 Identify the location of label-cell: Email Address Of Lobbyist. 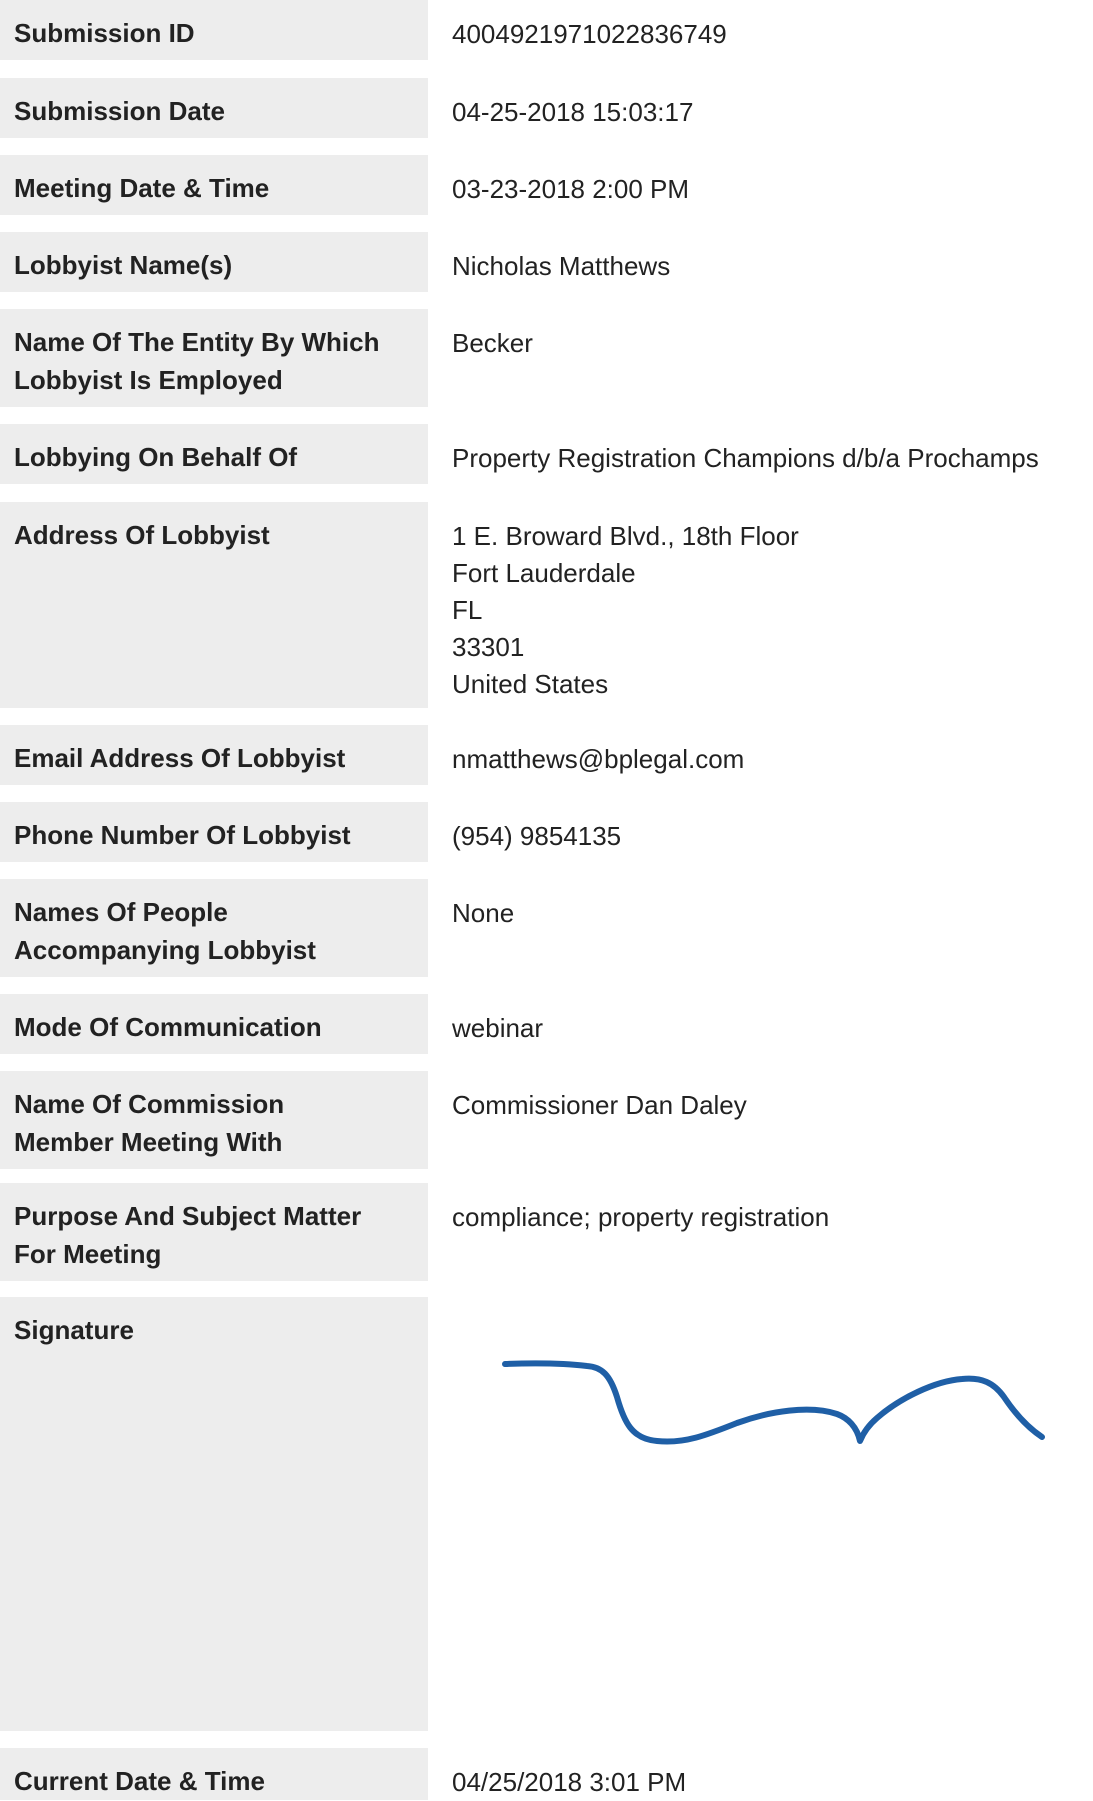
(214, 755).